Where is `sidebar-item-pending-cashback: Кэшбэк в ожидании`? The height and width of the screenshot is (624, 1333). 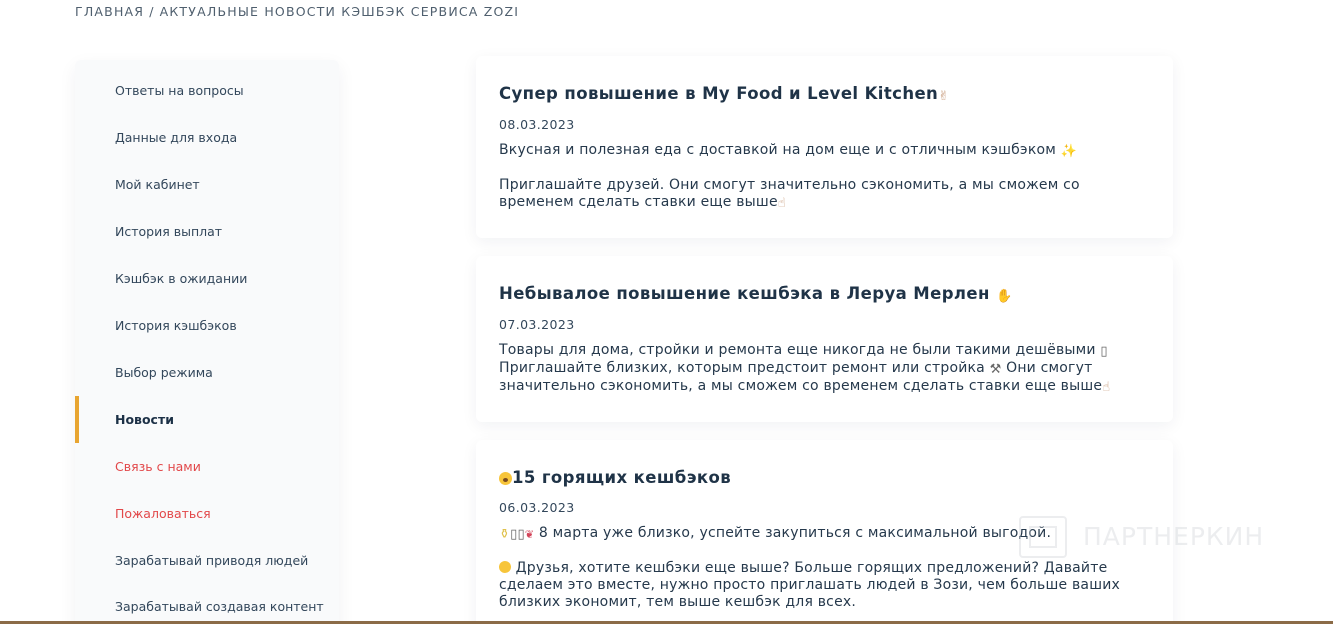
sidebar-item-pending-cashback: Кэшбэк в ожидании is located at coordinates (207, 278).